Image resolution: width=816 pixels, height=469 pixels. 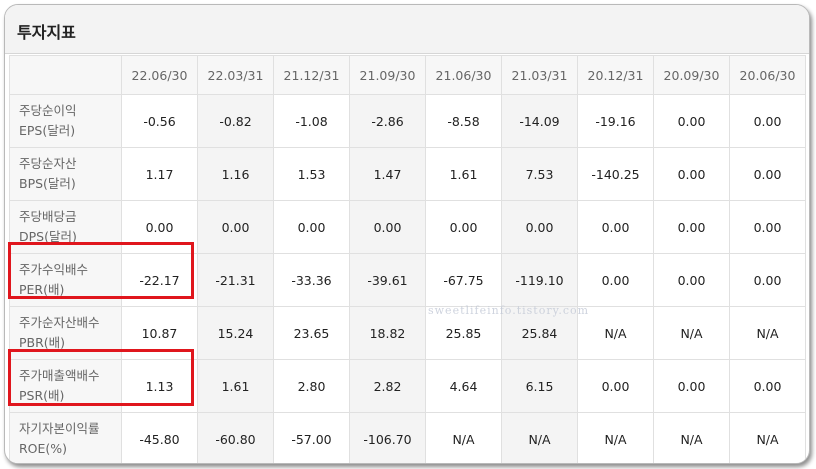 What do you see at coordinates (387, 121) in the screenshot?
I see `table-cell: -2.86` at bounding box center [387, 121].